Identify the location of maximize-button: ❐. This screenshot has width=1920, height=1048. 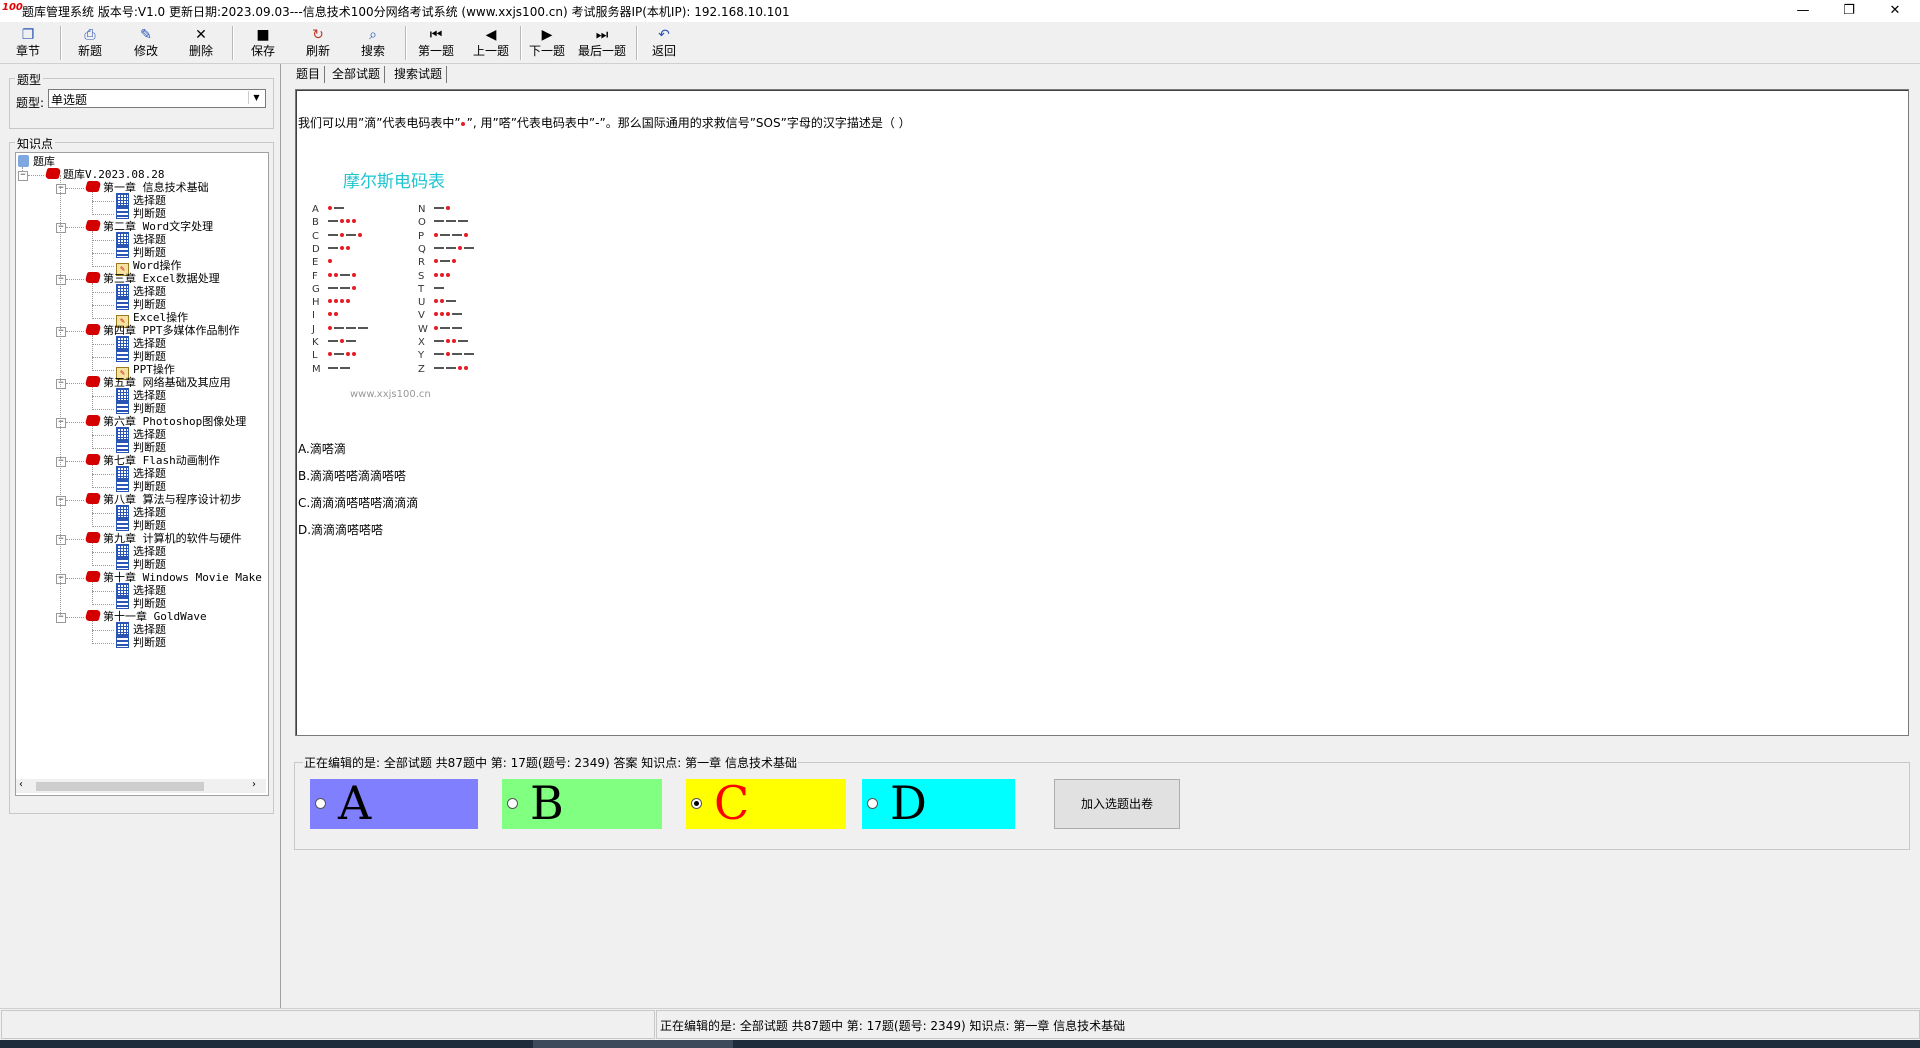
(1849, 11).